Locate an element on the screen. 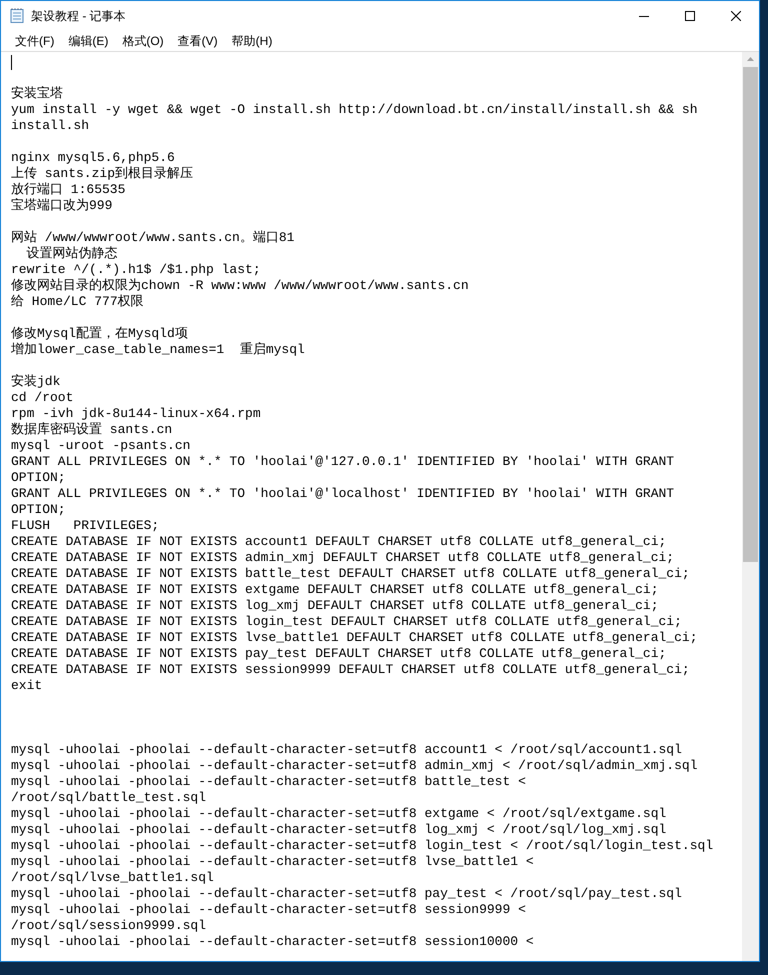  text-line: /root/sql/session9999.sql is located at coordinates (108, 926).